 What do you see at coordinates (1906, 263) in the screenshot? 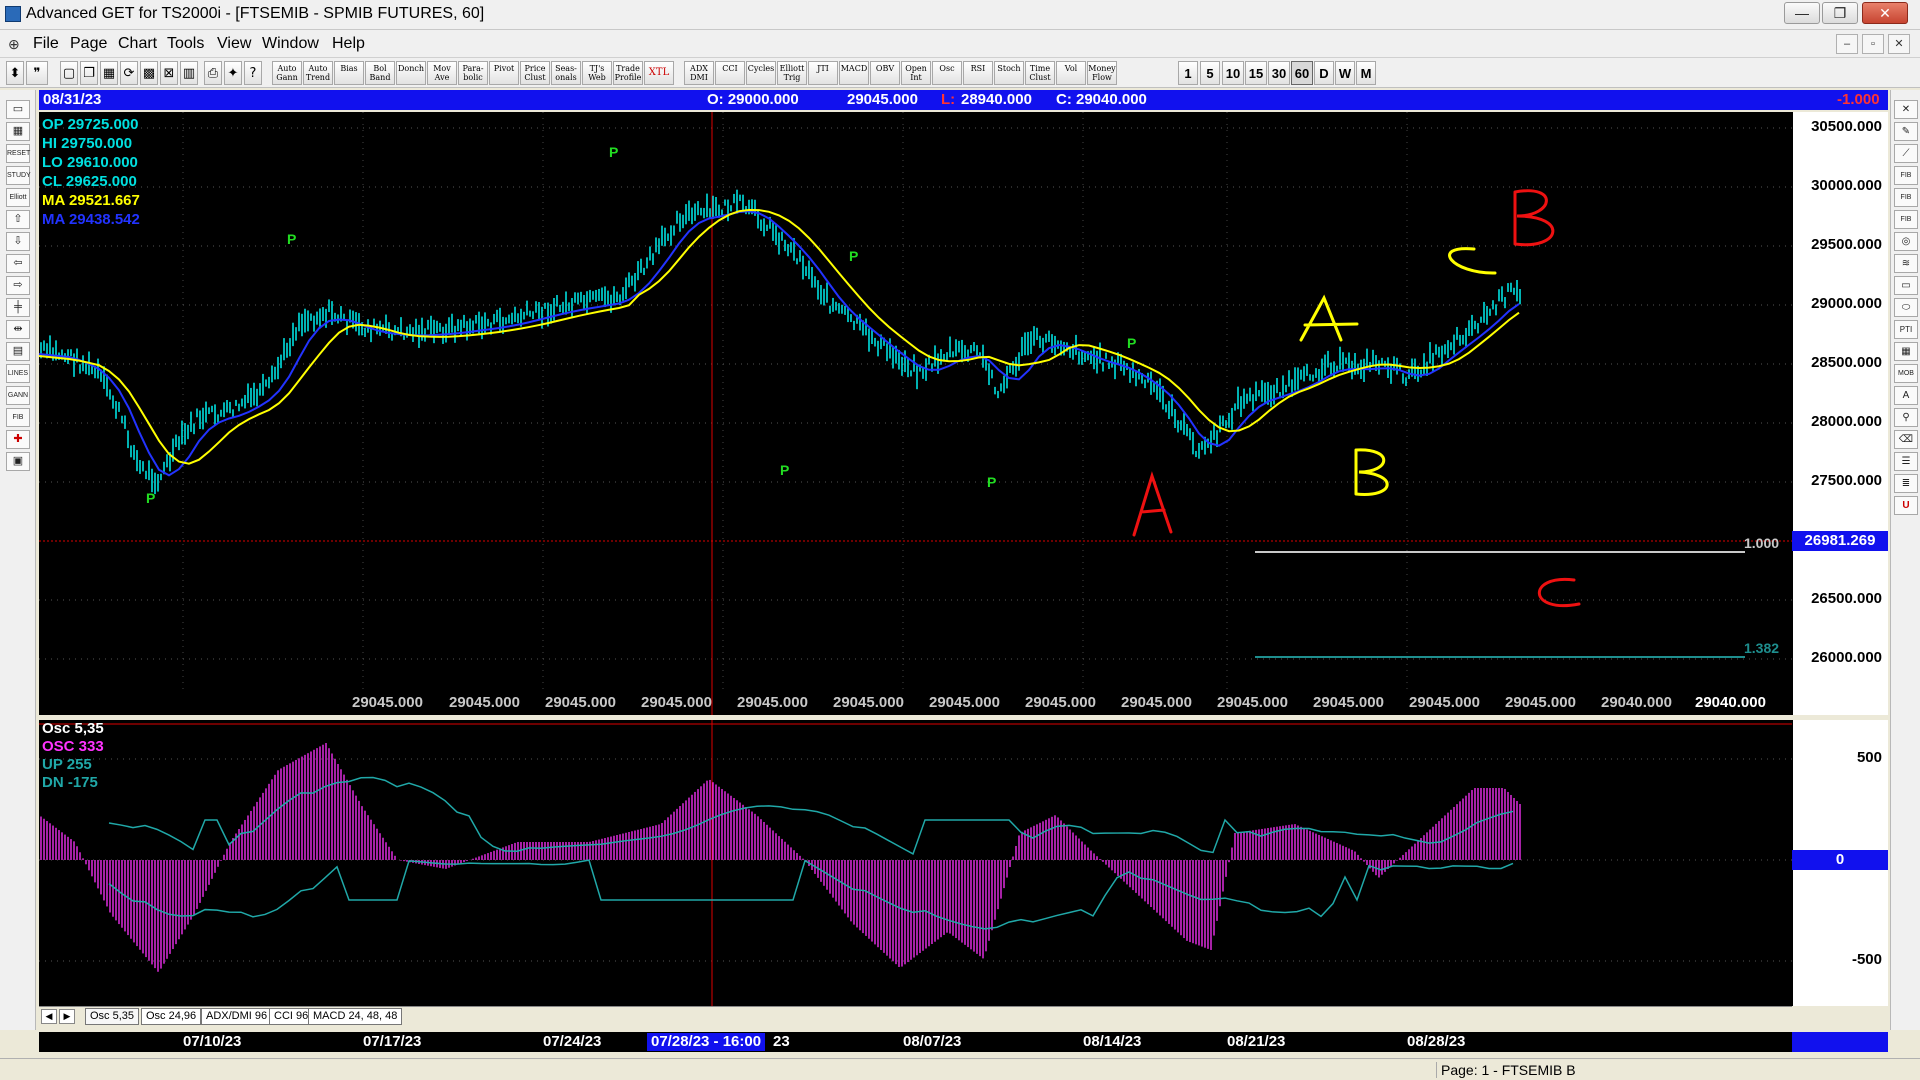
I see `channel-icon: ≋` at bounding box center [1906, 263].